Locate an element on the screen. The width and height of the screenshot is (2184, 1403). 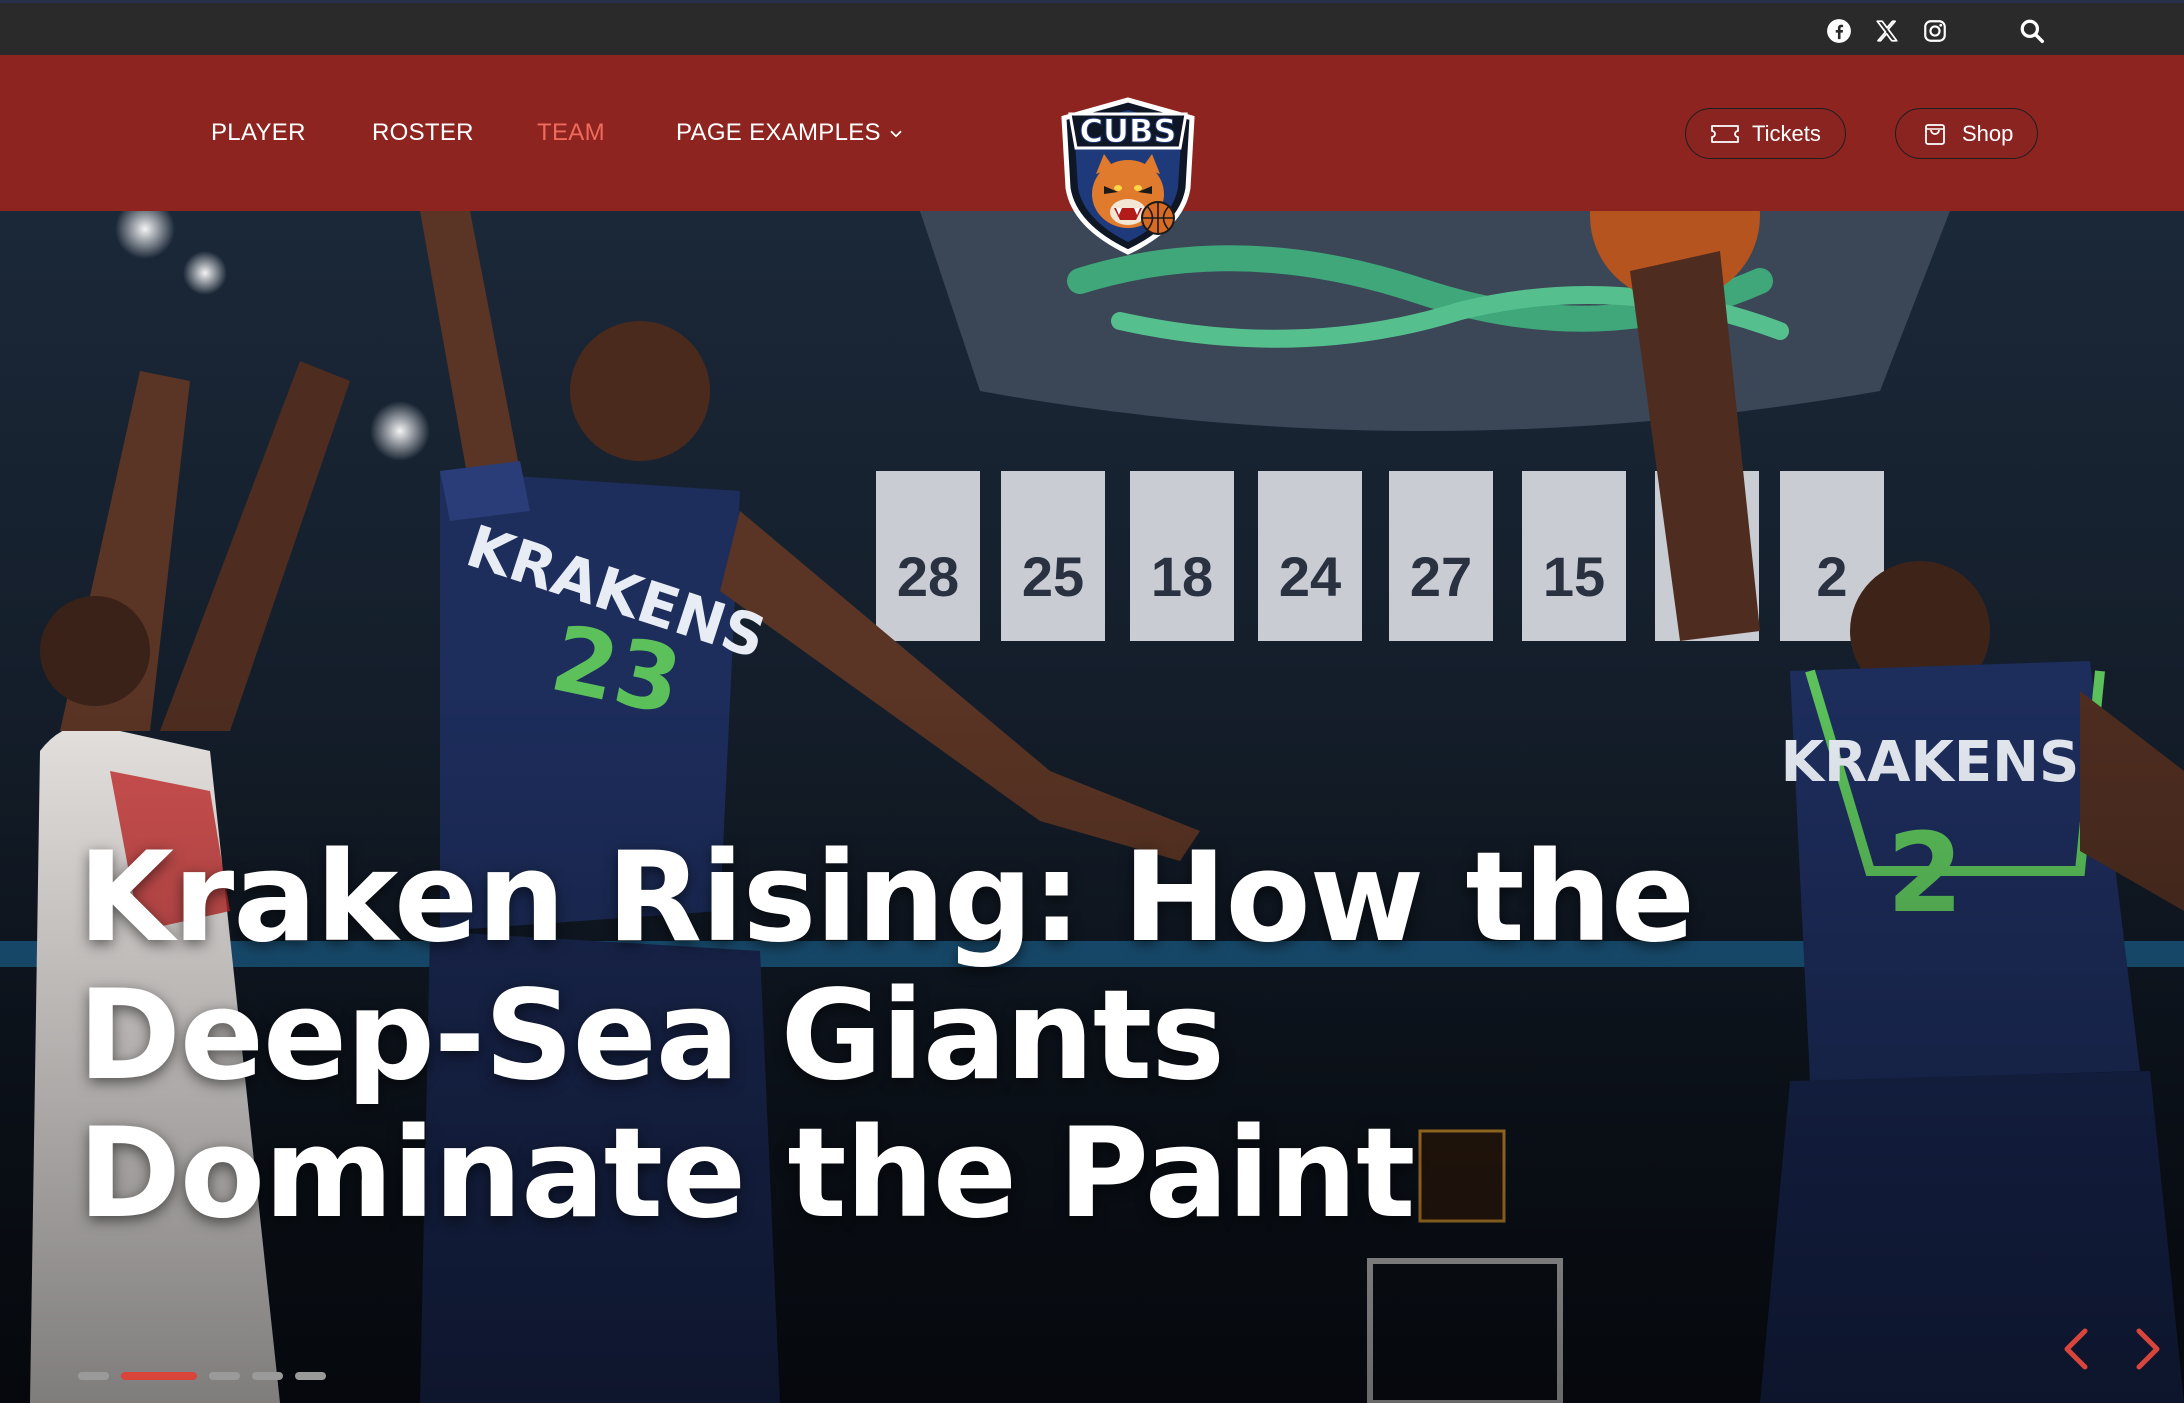
logo-text: CUBS is located at coordinates (1128, 131).